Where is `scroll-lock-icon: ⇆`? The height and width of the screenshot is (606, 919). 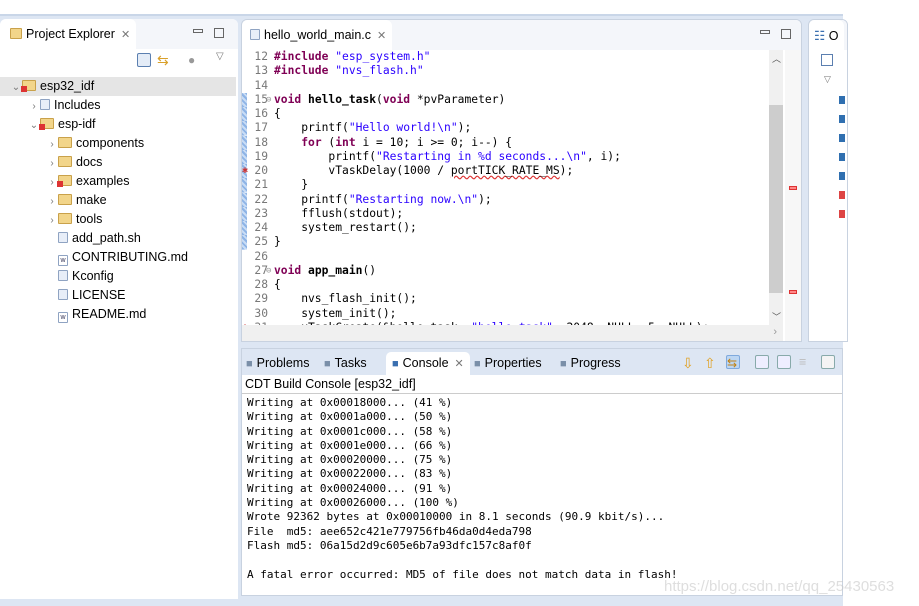 scroll-lock-icon: ⇆ is located at coordinates (733, 362).